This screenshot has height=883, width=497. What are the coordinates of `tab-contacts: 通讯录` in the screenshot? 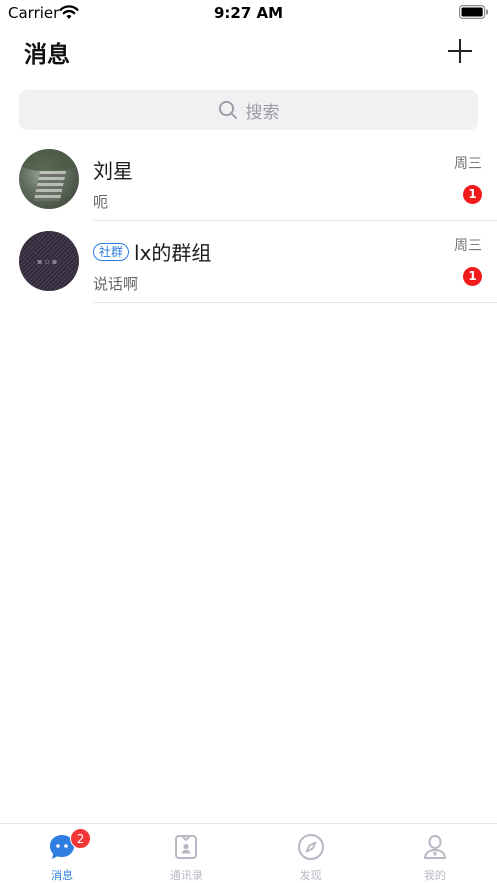 It's located at (186, 853).